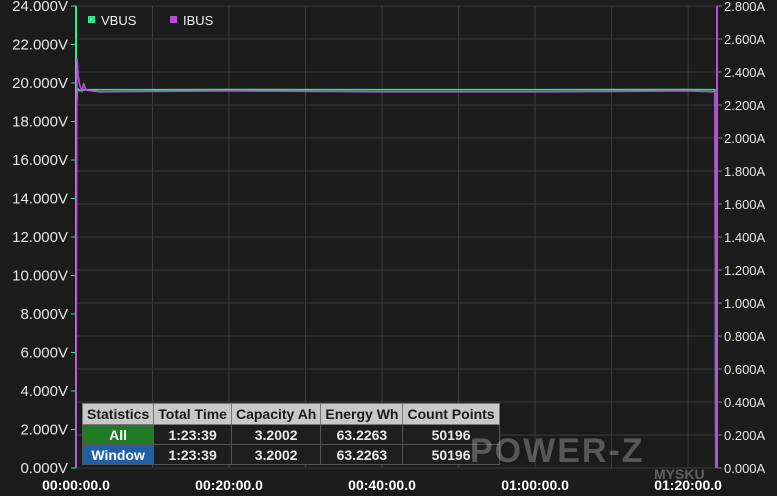 This screenshot has height=496, width=777. What do you see at coordinates (362, 414) in the screenshot?
I see `stats-header: Energy Wh` at bounding box center [362, 414].